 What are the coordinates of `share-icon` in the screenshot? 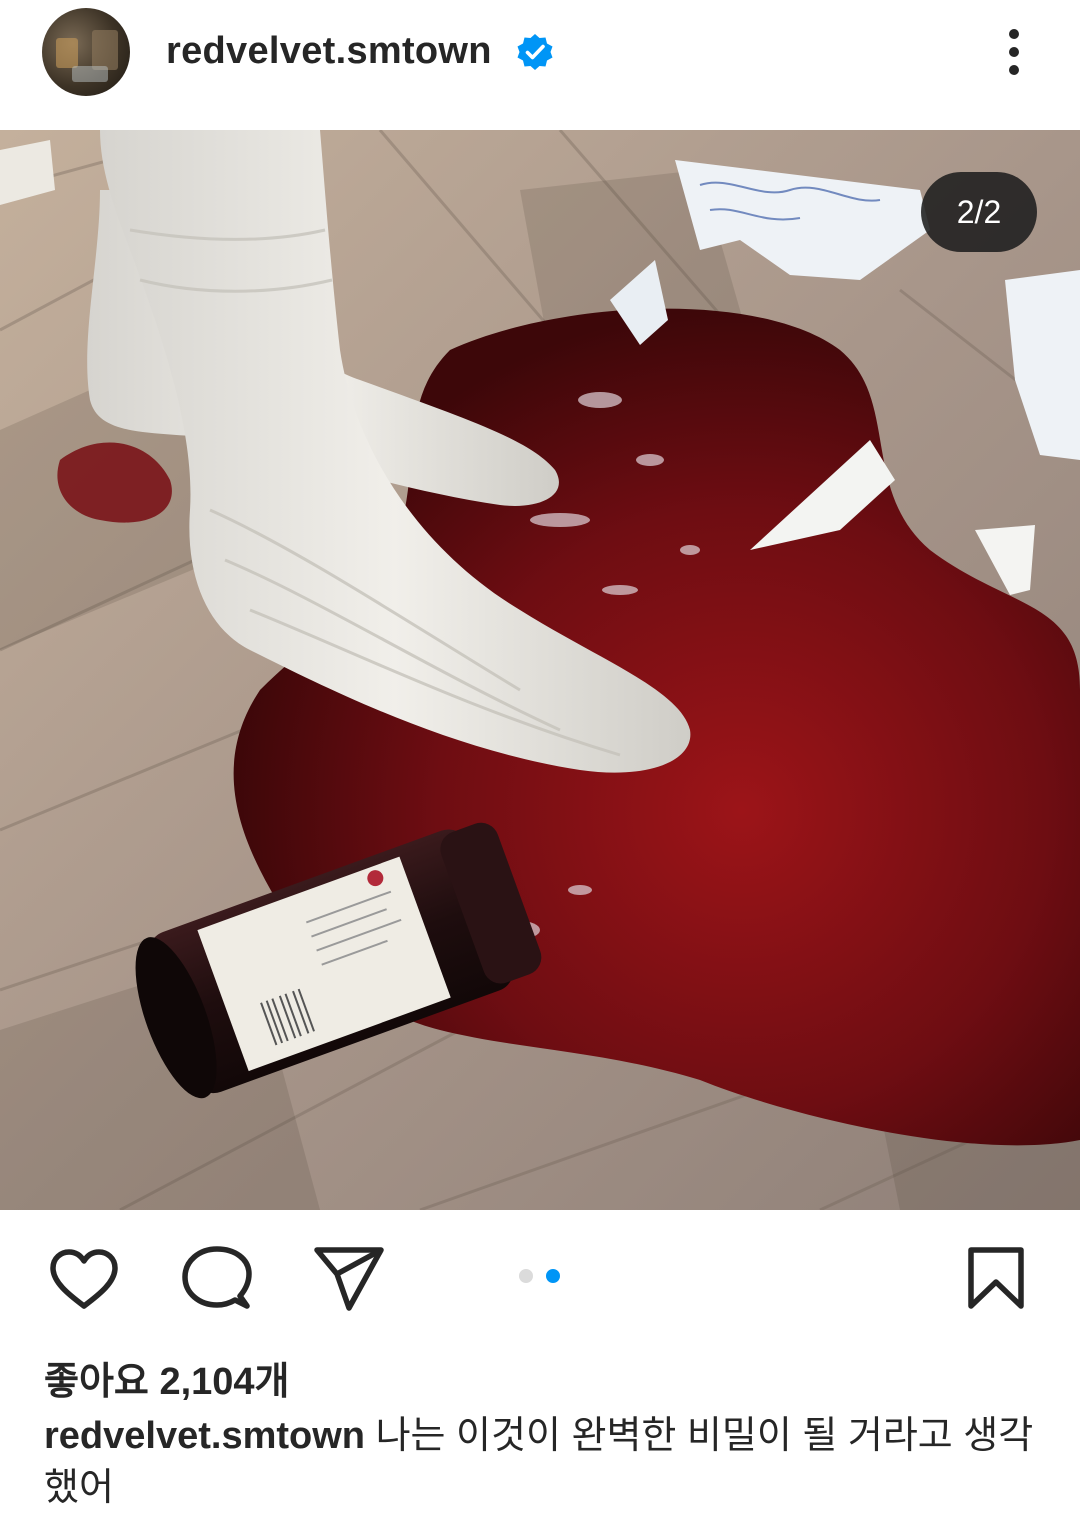 It's located at (349, 1279).